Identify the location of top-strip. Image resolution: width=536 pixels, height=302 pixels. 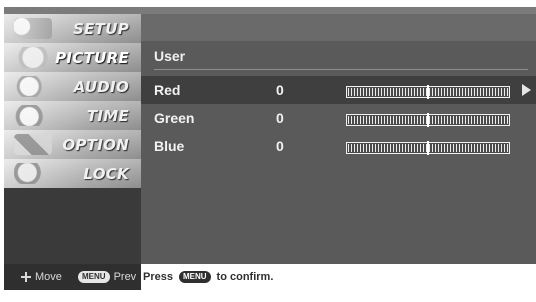
(270, 10).